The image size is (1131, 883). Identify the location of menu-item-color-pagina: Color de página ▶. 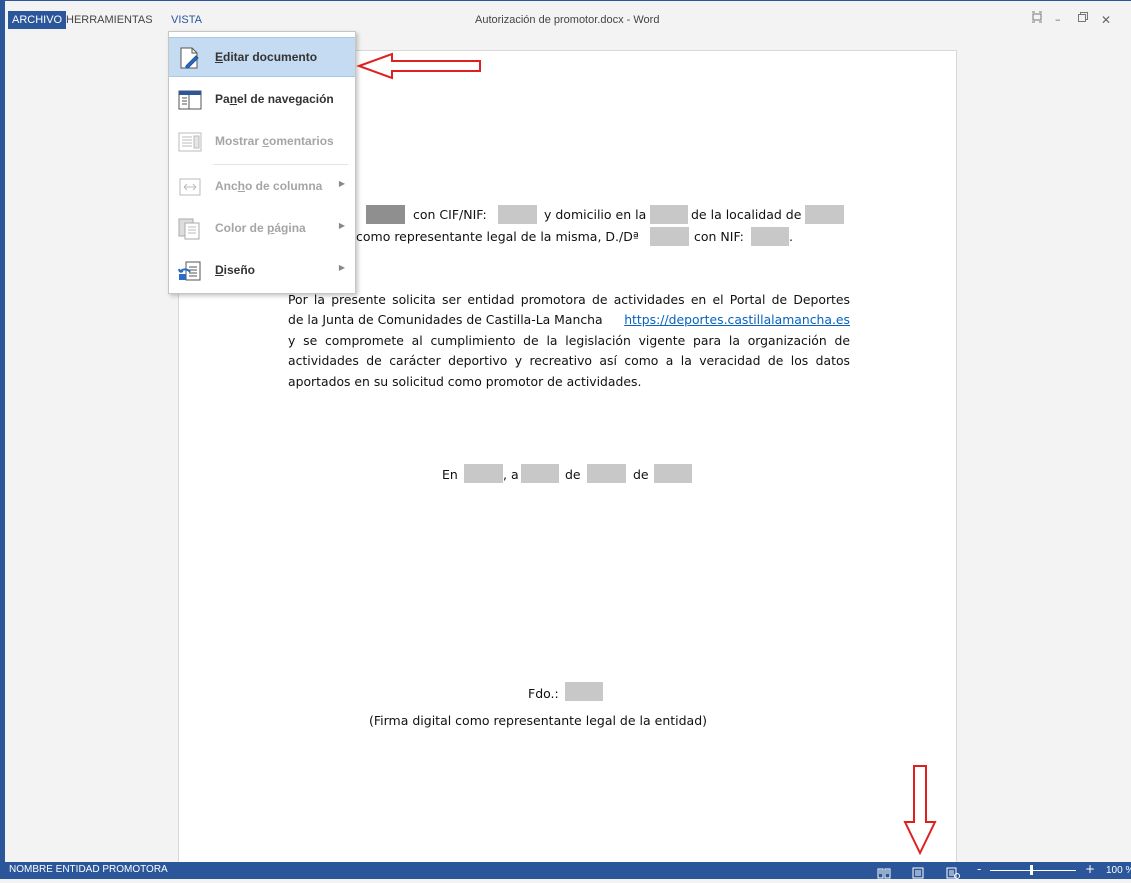
(262, 229).